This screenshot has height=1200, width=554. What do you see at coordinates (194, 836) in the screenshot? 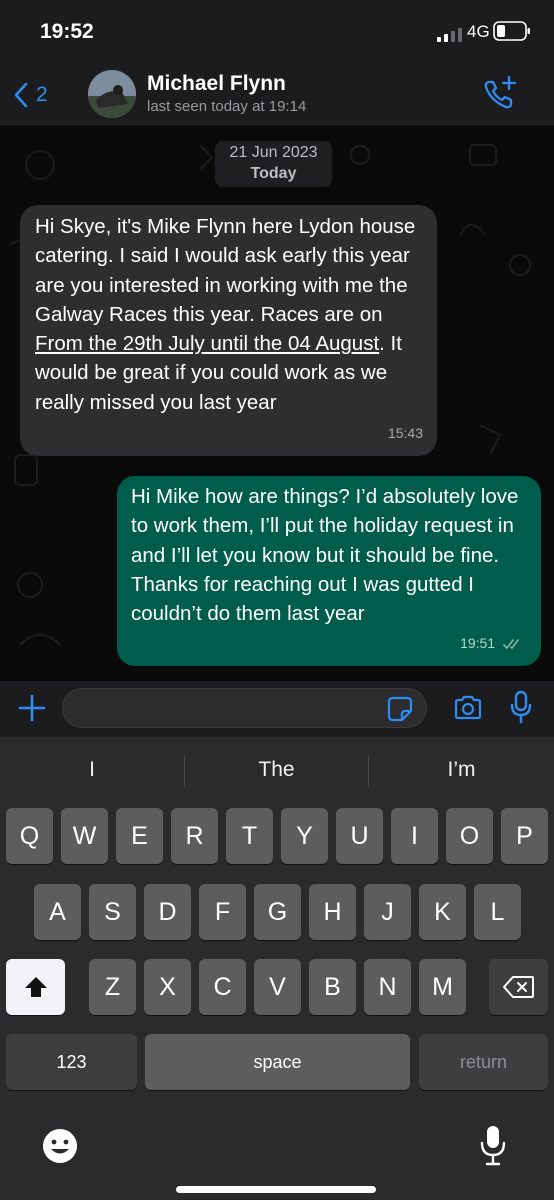
I see `key-r: R` at bounding box center [194, 836].